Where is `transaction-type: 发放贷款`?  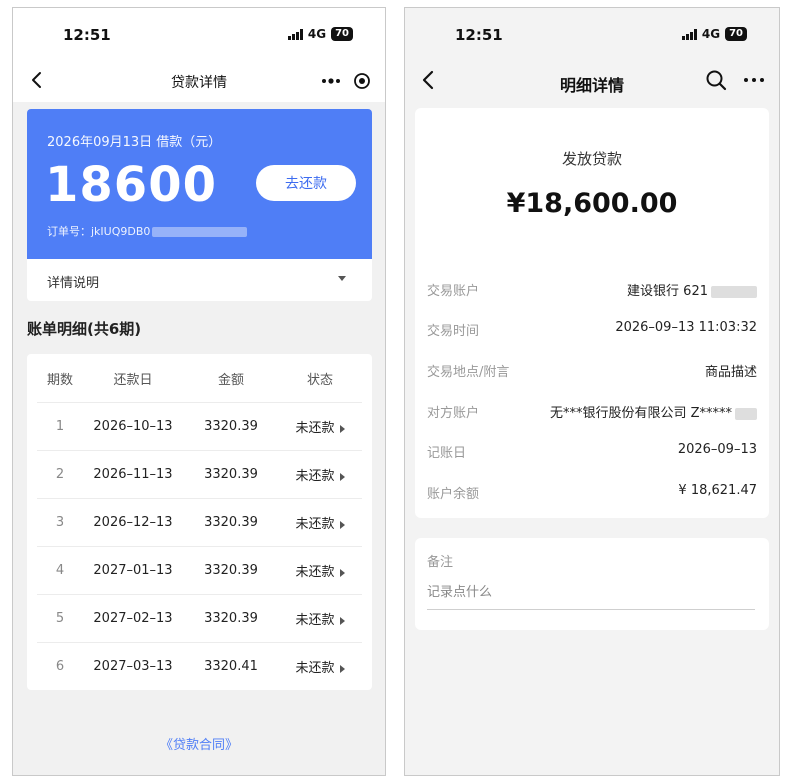 transaction-type: 发放贷款 is located at coordinates (591, 159).